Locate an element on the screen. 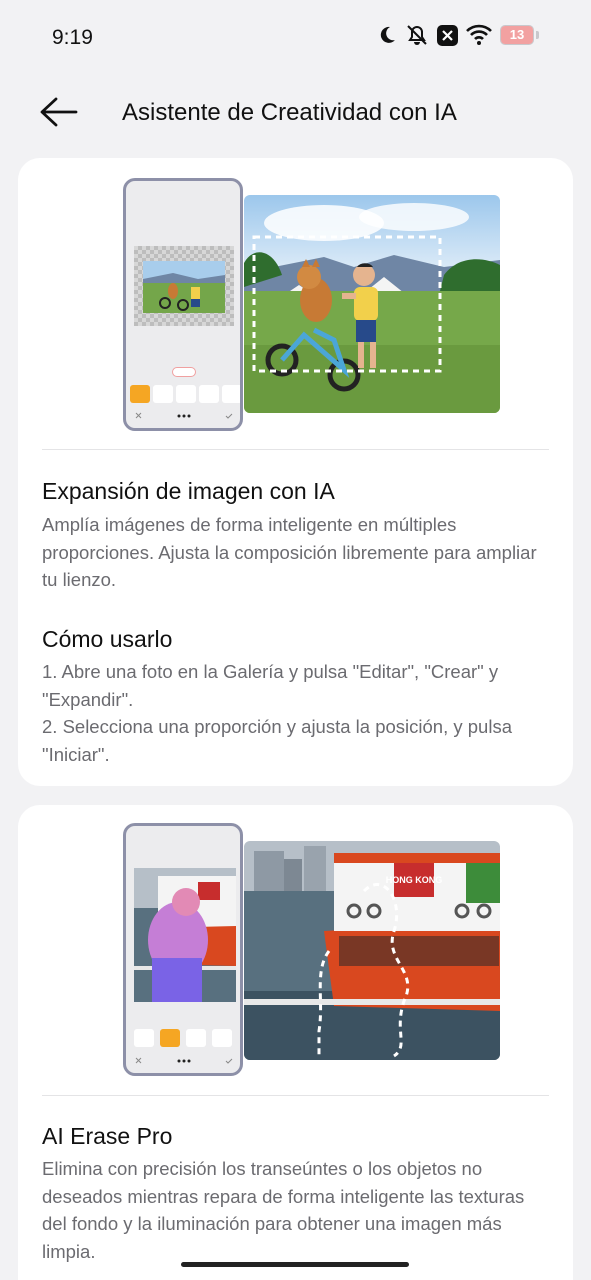 Image resolution: width=591 pixels, height=1280 pixels. battery-tip is located at coordinates (537, 35).